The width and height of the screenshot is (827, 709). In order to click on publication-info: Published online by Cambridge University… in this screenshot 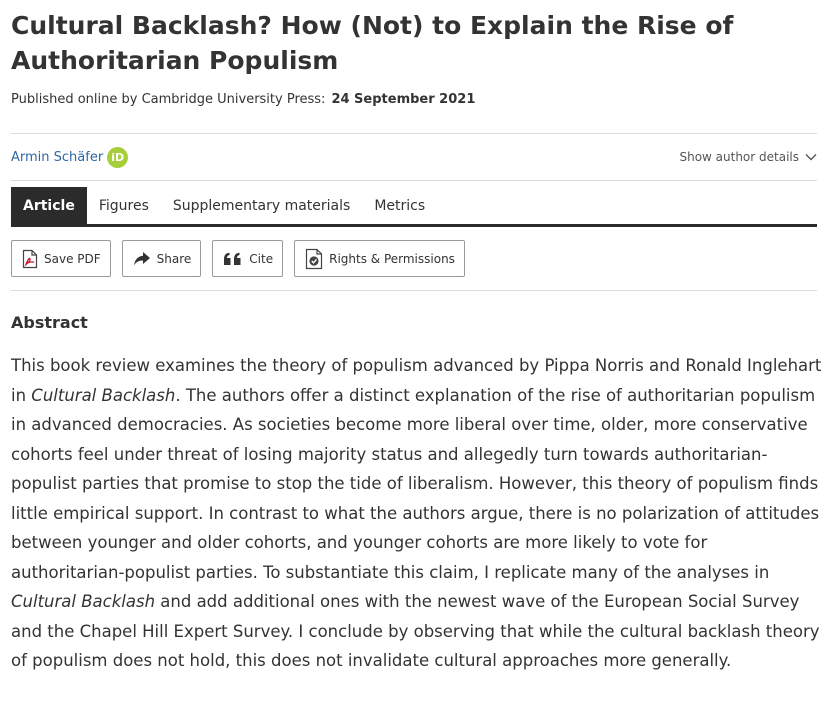, I will do `click(243, 99)`.